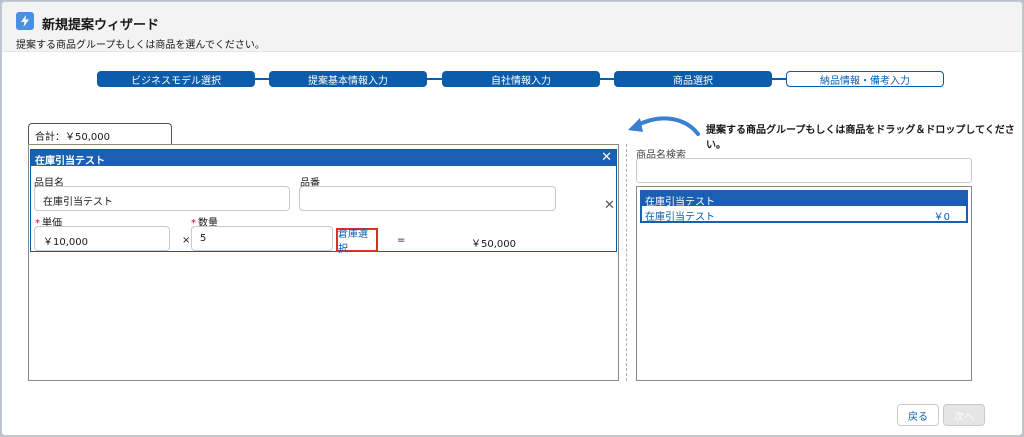  I want to click on panel-divider, so click(626, 262).